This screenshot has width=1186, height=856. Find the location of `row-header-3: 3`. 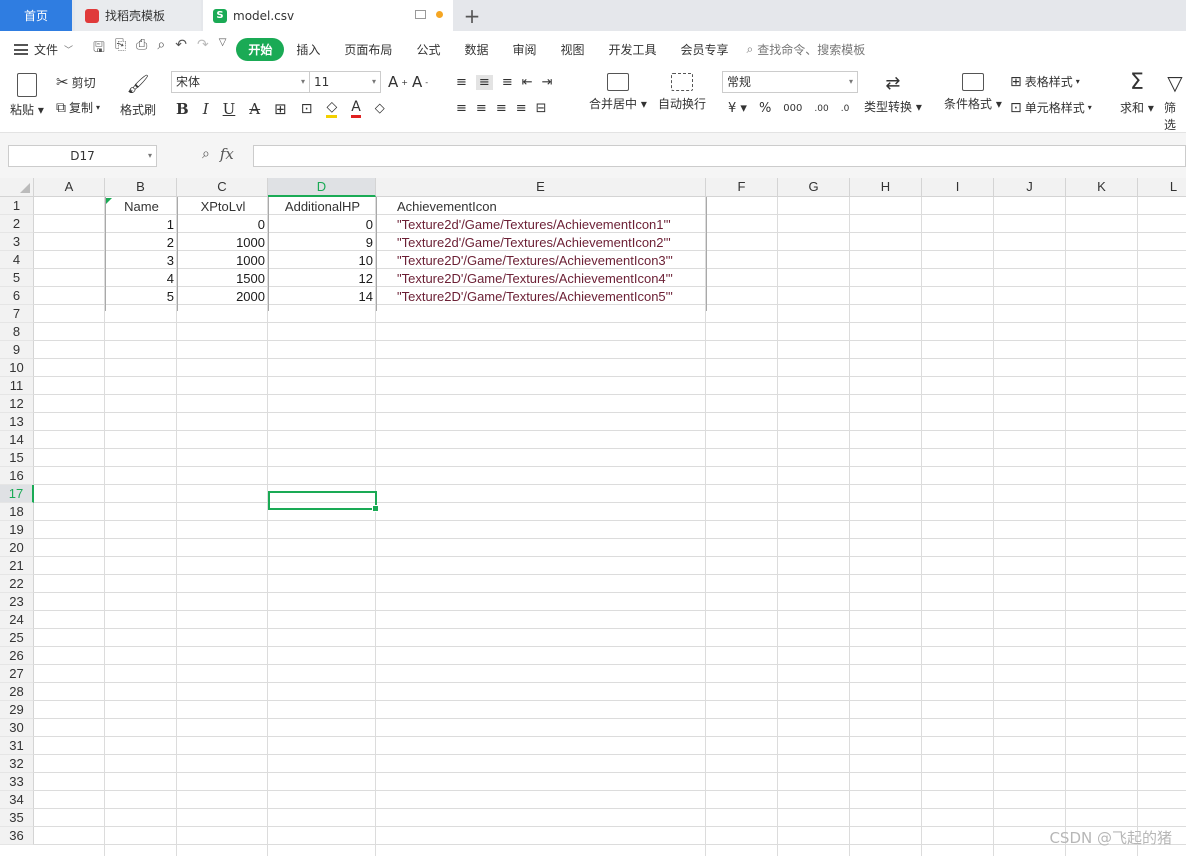

row-header-3: 3 is located at coordinates (17, 242).